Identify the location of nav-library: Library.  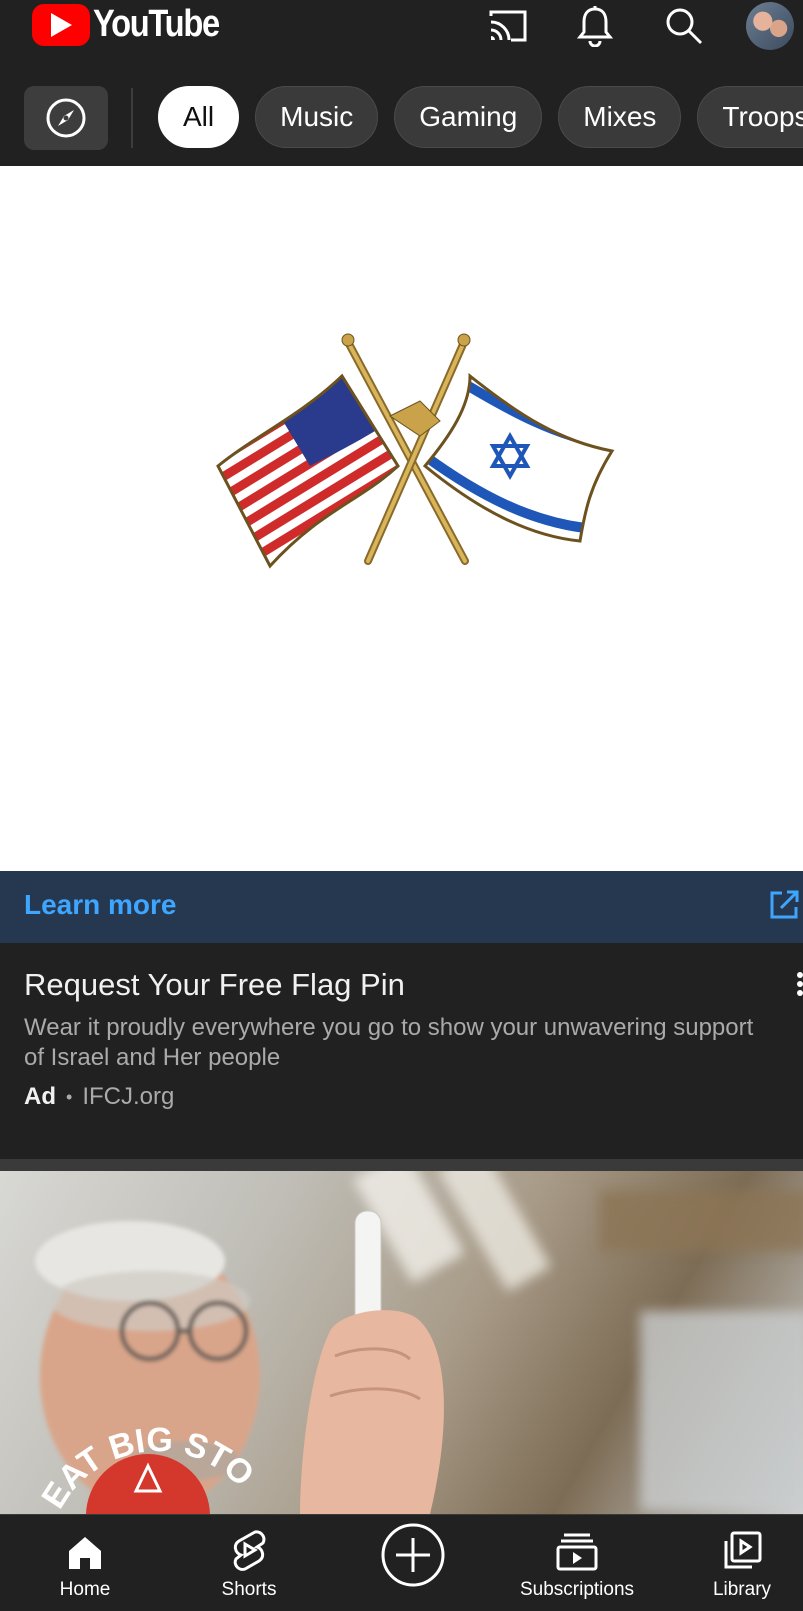
(742, 1563).